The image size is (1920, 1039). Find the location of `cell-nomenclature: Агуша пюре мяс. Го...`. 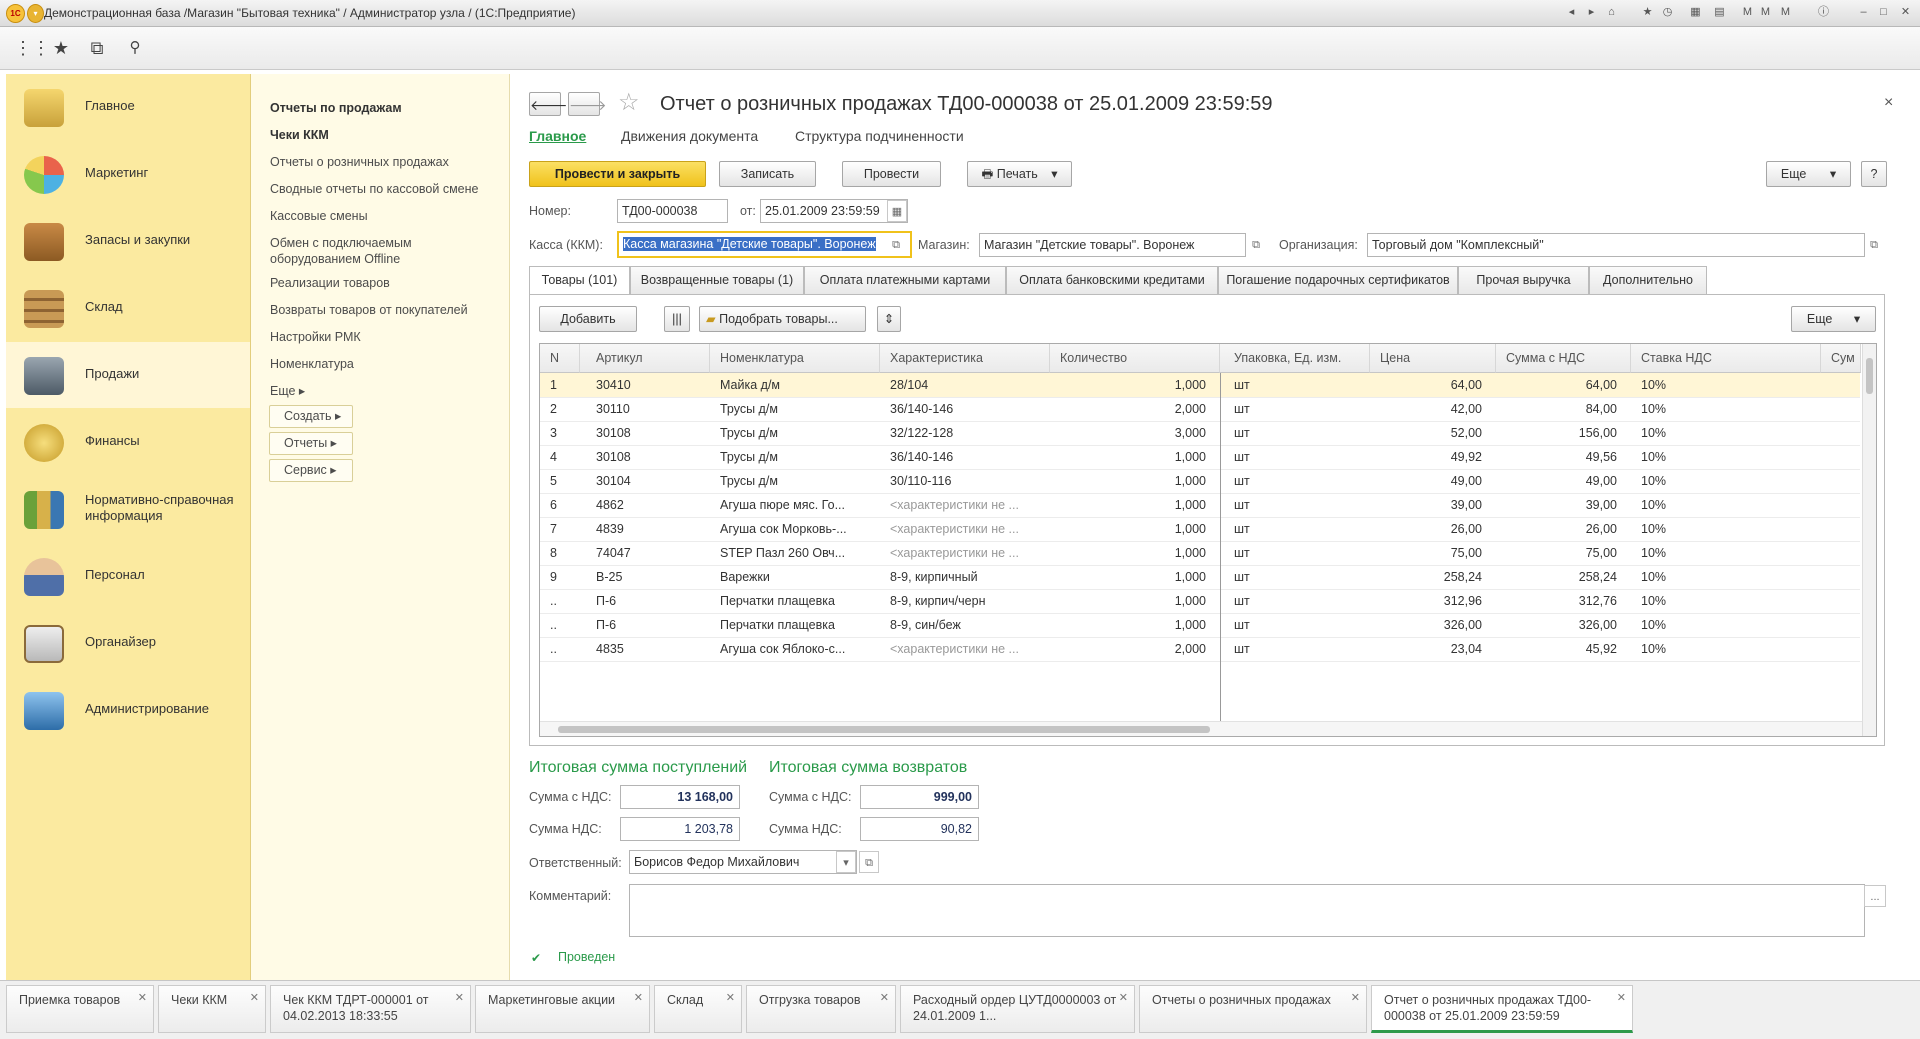

cell-nomenclature: Агуша пюре мяс. Го... is located at coordinates (795, 505).